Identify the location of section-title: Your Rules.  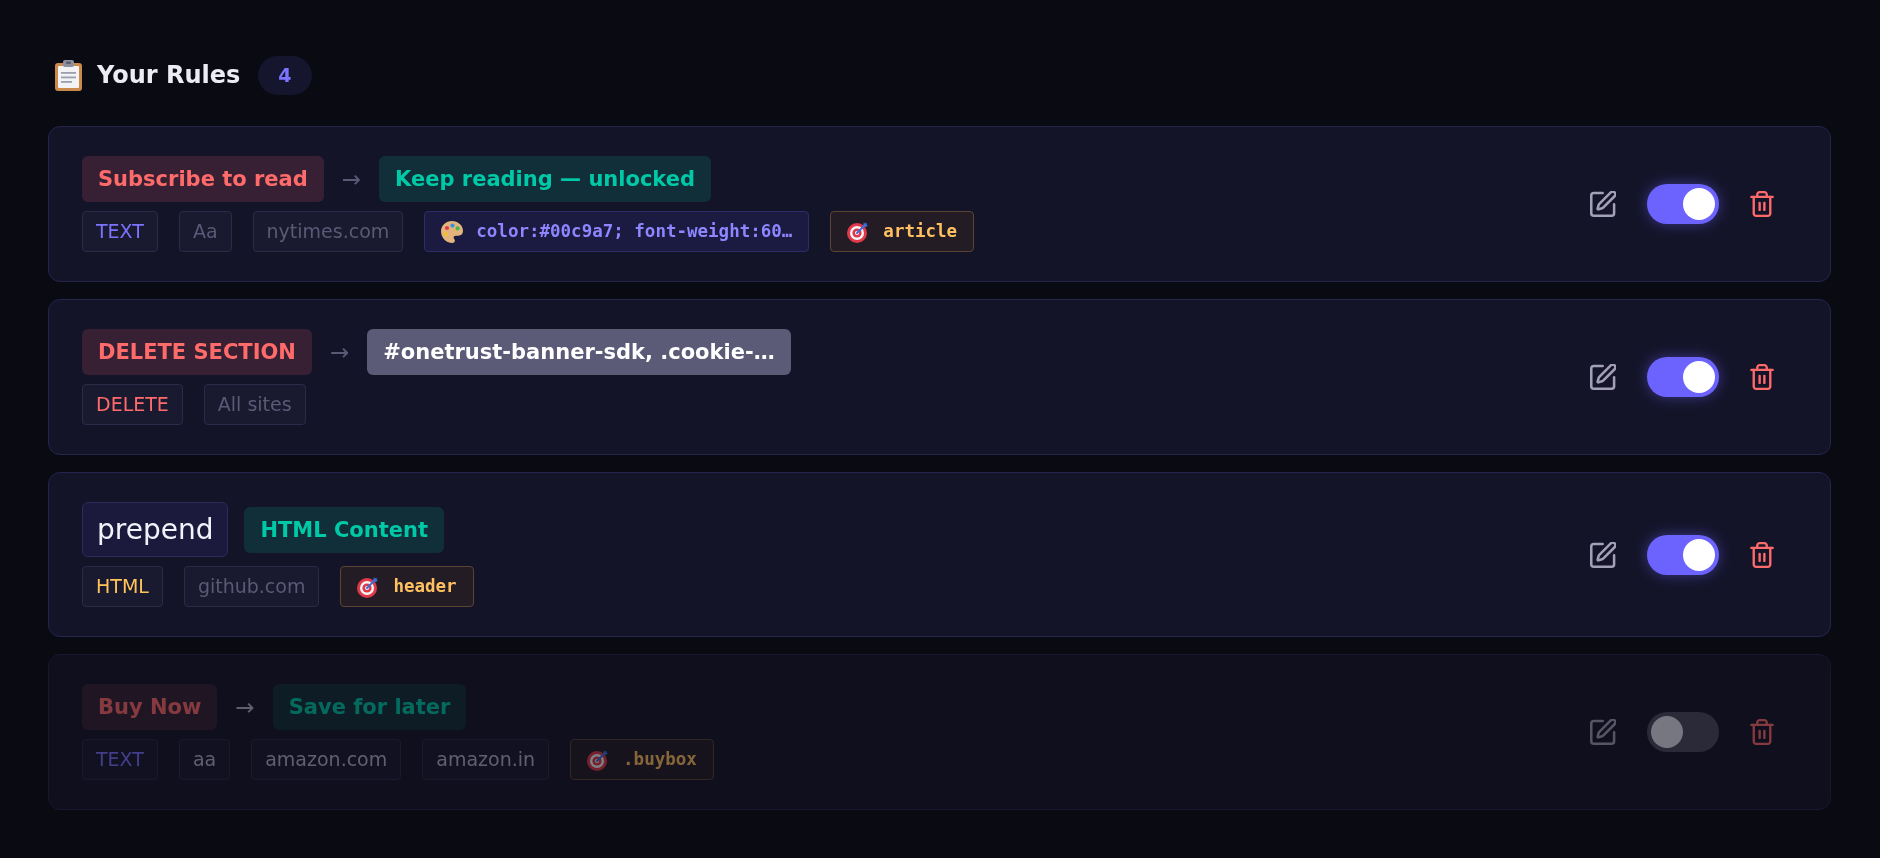
(169, 75).